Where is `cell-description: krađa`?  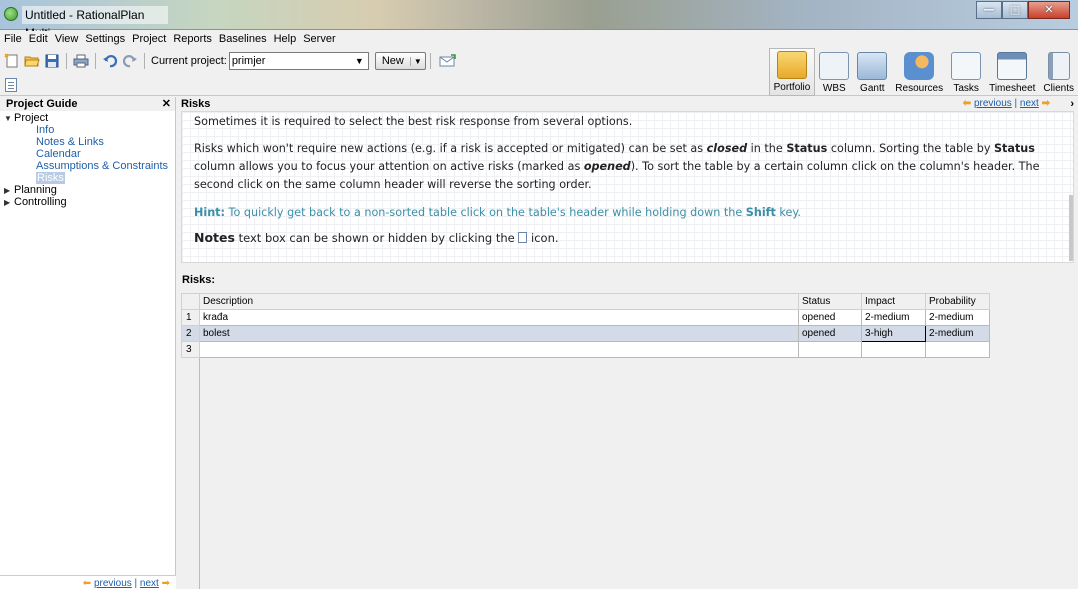 cell-description: krađa is located at coordinates (499, 317).